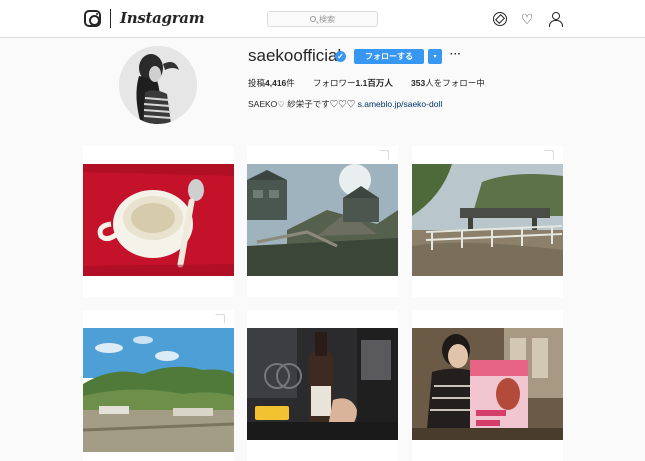  What do you see at coordinates (327, 19) in the screenshot?
I see `search-placeholder: 検索` at bounding box center [327, 19].